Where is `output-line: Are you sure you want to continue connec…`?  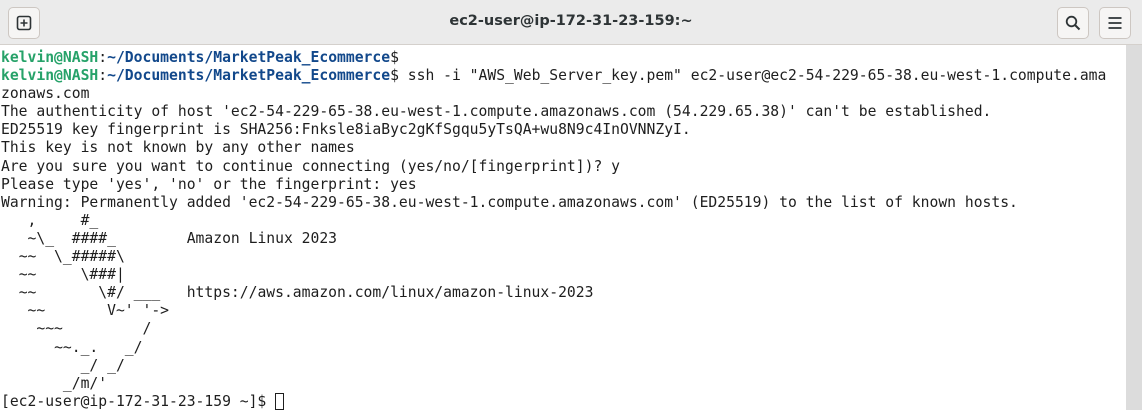 output-line: Are you sure you want to continue connec… is located at coordinates (310, 166).